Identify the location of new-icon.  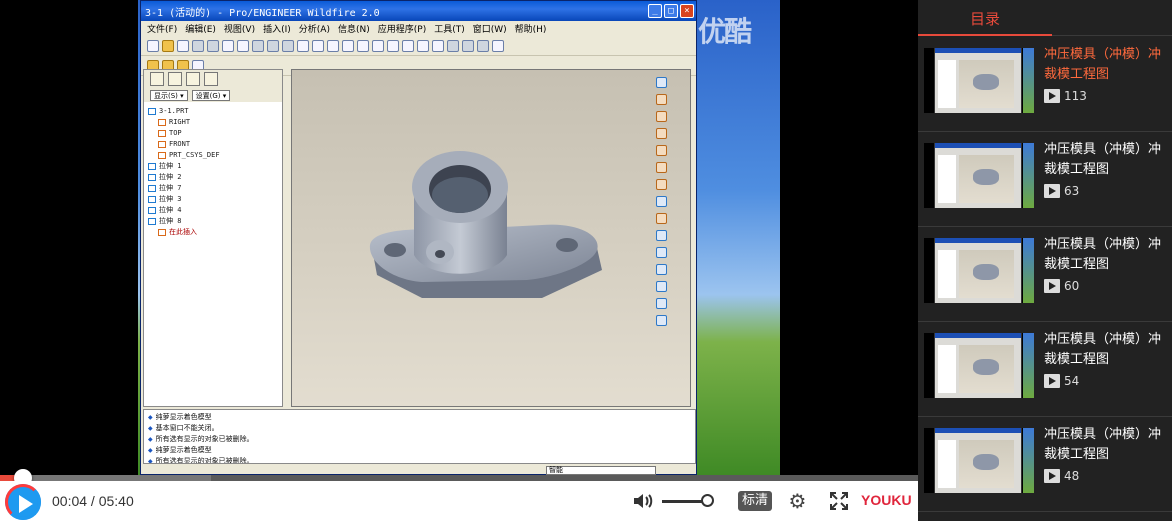
(153, 45).